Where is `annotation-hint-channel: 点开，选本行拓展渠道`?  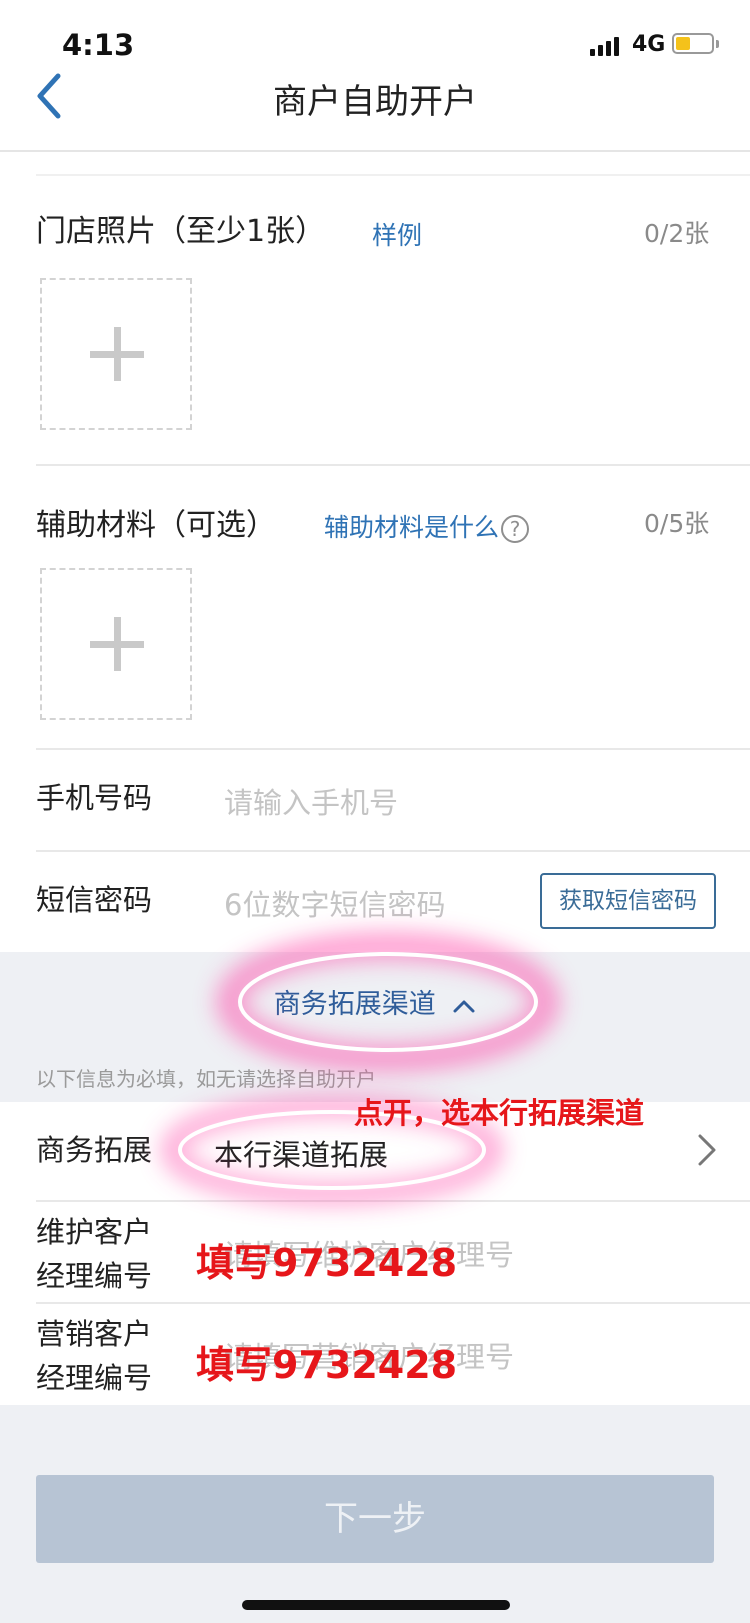
annotation-hint-channel: 点开，选本行拓展渠道 is located at coordinates (499, 1113).